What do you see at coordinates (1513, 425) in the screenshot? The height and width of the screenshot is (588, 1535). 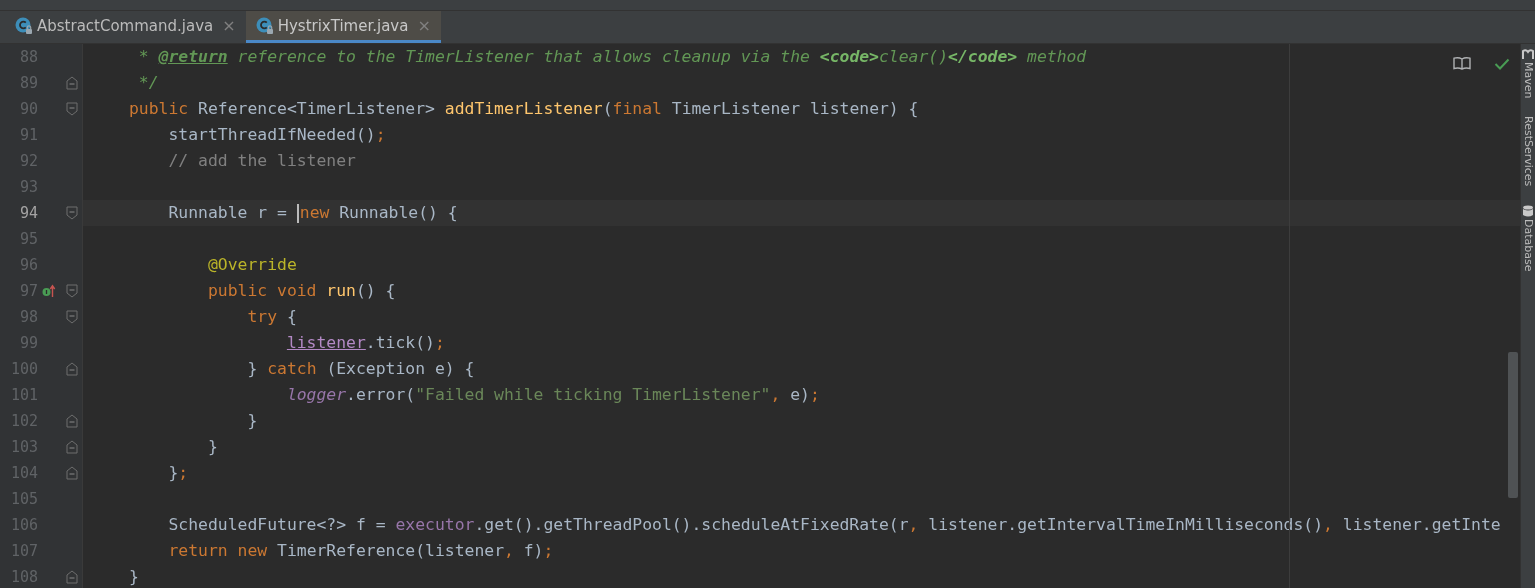 I see `scrollbar-thumb` at bounding box center [1513, 425].